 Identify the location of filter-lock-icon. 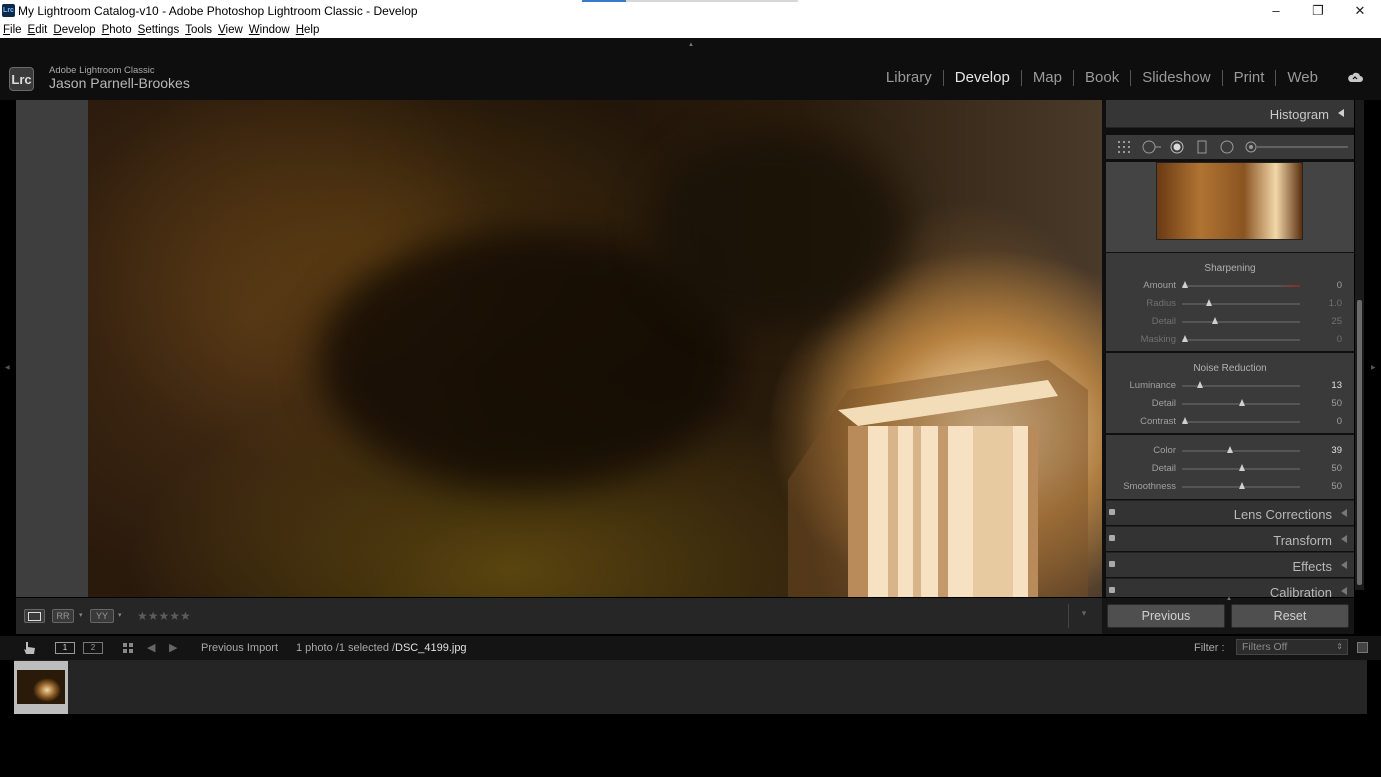
(1362, 647).